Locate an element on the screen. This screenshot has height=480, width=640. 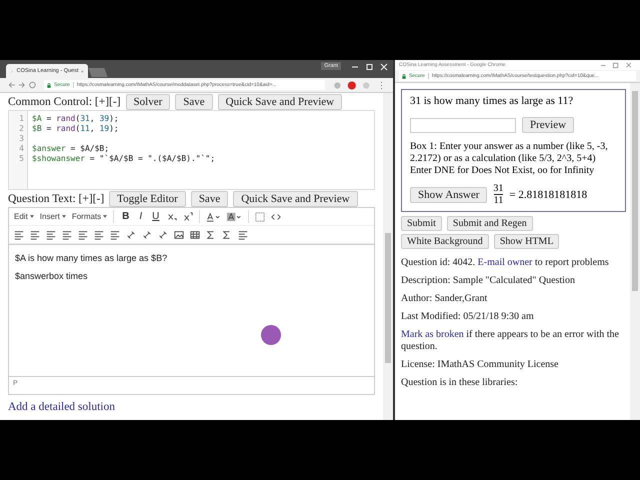
line-number: 4 is located at coordinates (21, 148).